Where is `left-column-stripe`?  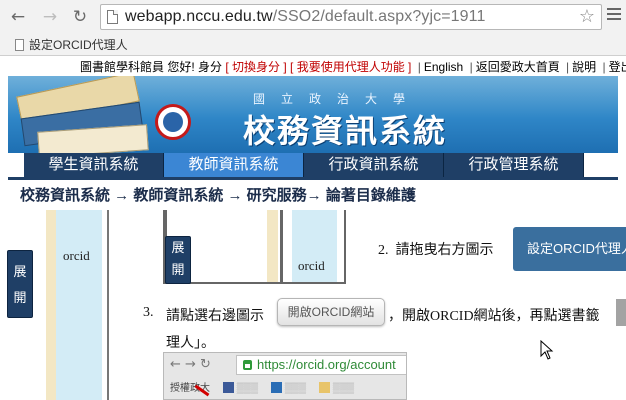
left-column-stripe is located at coordinates (51, 305).